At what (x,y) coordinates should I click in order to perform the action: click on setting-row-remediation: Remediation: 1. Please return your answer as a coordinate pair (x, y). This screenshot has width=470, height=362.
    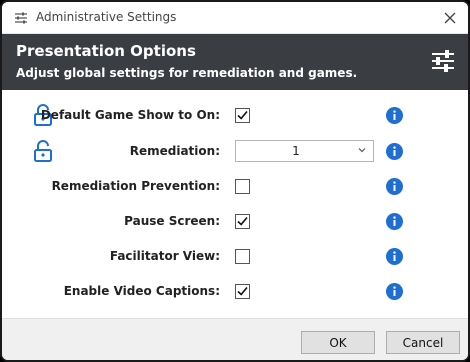
    Looking at the image, I should click on (235, 152).